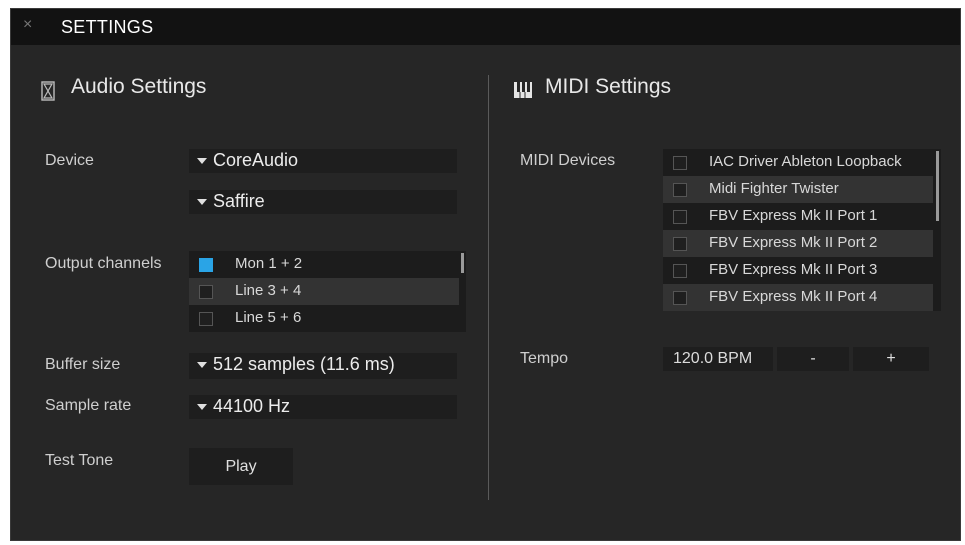 Image resolution: width=965 pixels, height=545 pixels. I want to click on tempo-field: 120.0 BPM, so click(718, 359).